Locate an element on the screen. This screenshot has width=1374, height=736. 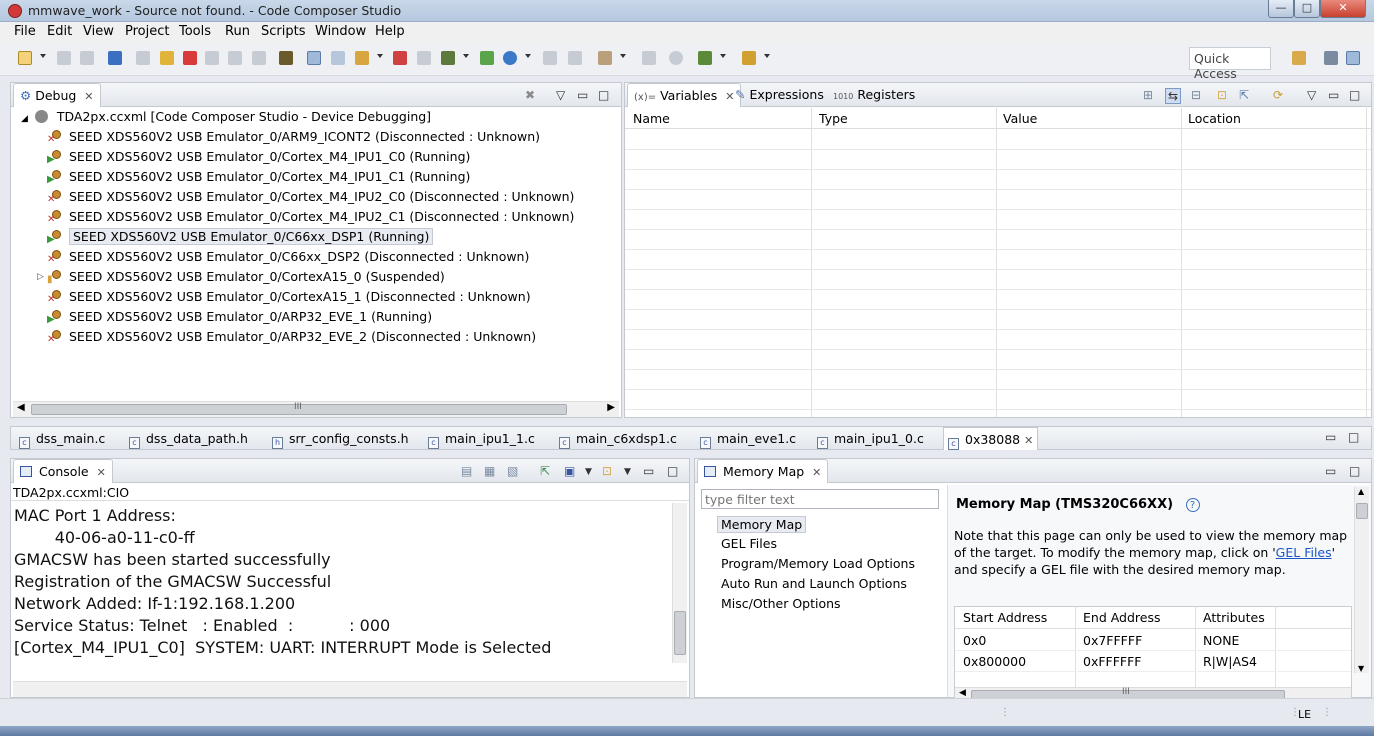
nav-item: Auto Run and Launch Options is located at coordinates (814, 583).